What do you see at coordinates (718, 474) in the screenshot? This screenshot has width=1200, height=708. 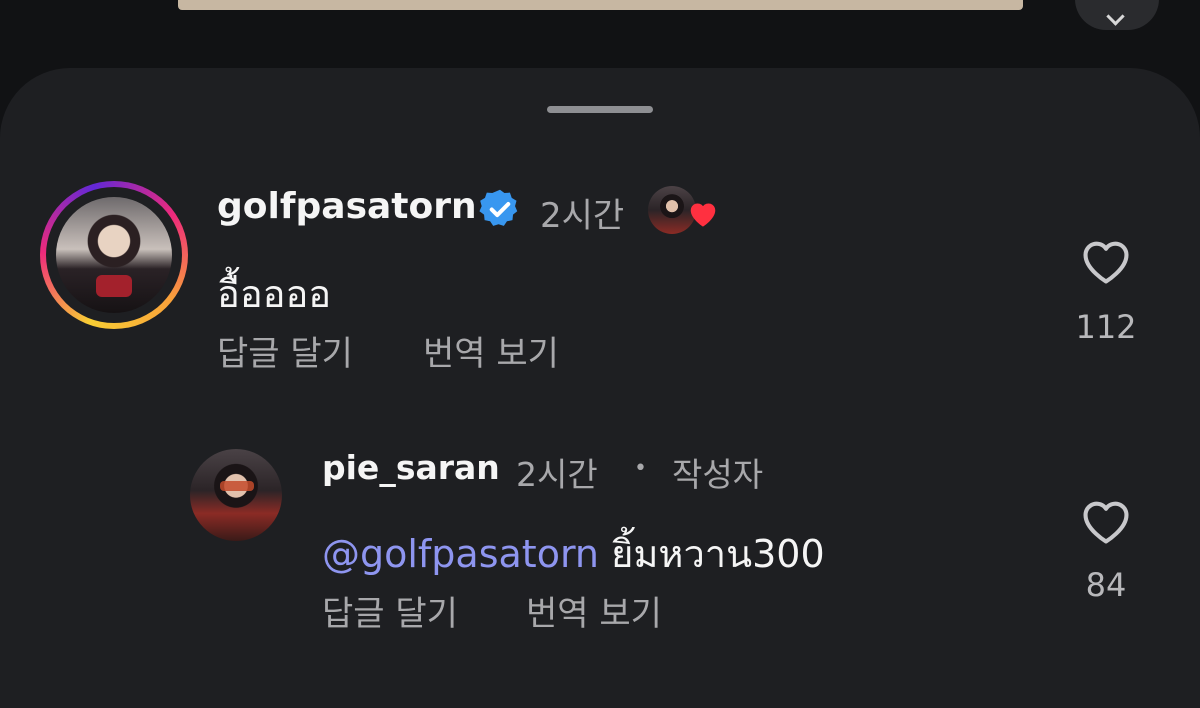 I see `author-badge: 작성자` at bounding box center [718, 474].